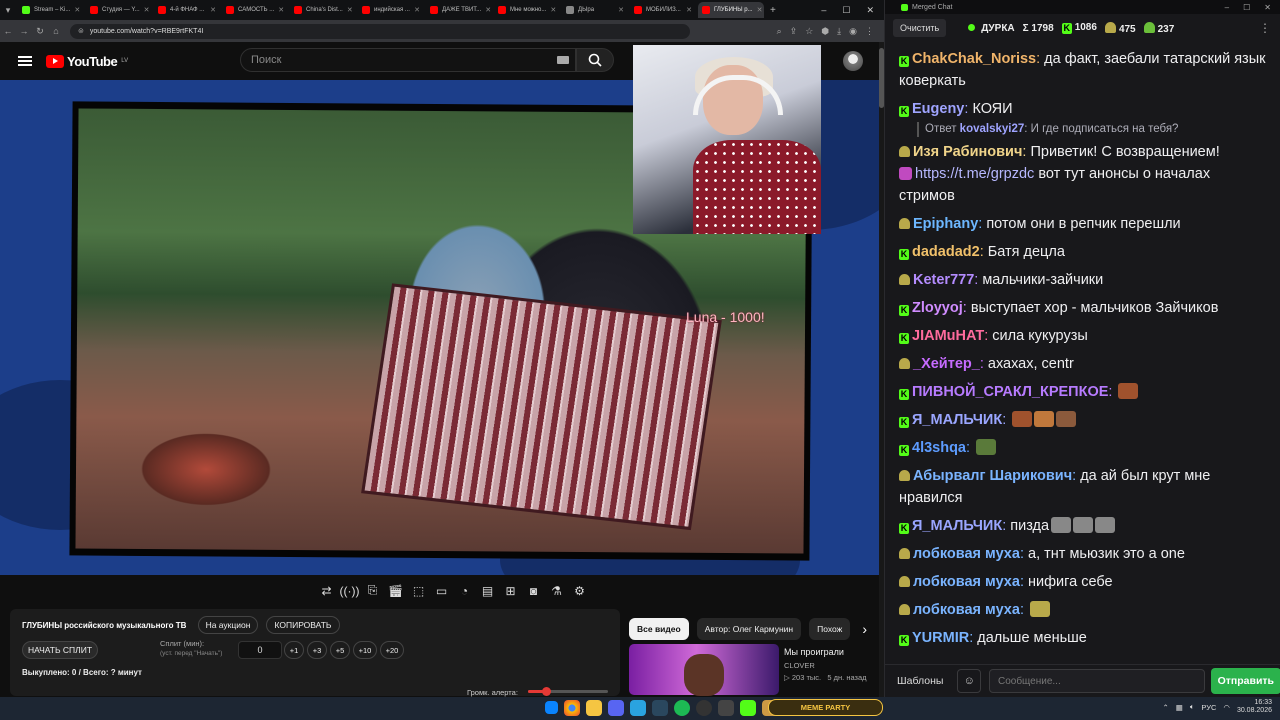  What do you see at coordinates (260, 650) in the screenshot?
I see `split-minutes-input: 0` at bounding box center [260, 650].